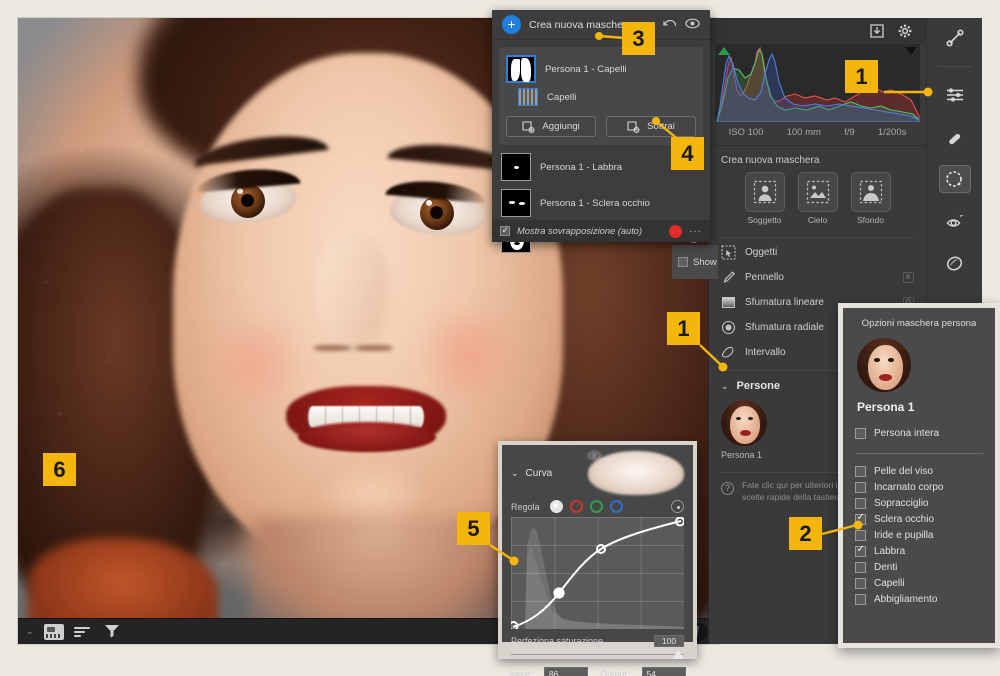 The width and height of the screenshot is (1000, 676). I want to click on filmstrip-chevron-icon: ⌄, so click(30, 631).